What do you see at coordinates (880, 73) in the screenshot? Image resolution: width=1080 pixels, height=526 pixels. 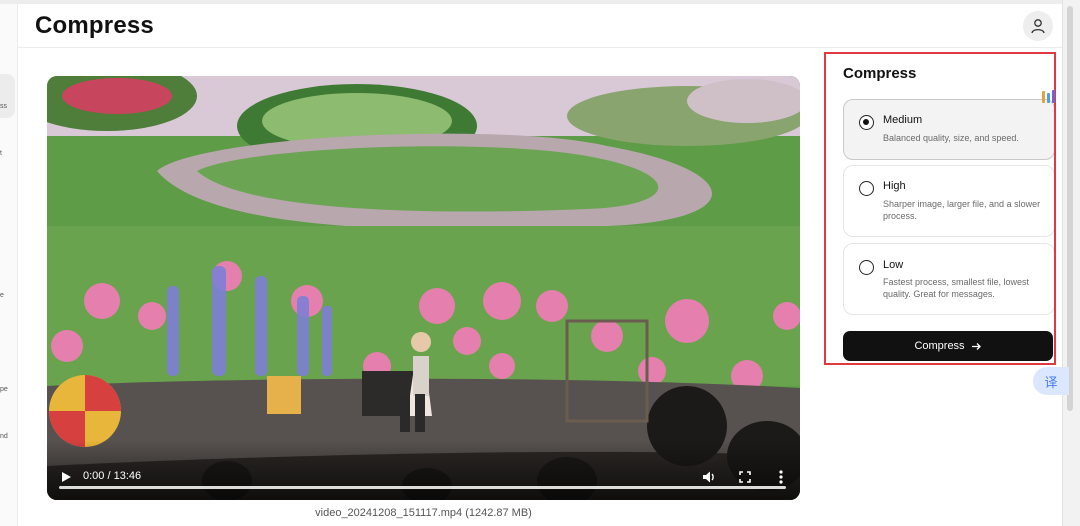 I see `panel-title: Compress` at bounding box center [880, 73].